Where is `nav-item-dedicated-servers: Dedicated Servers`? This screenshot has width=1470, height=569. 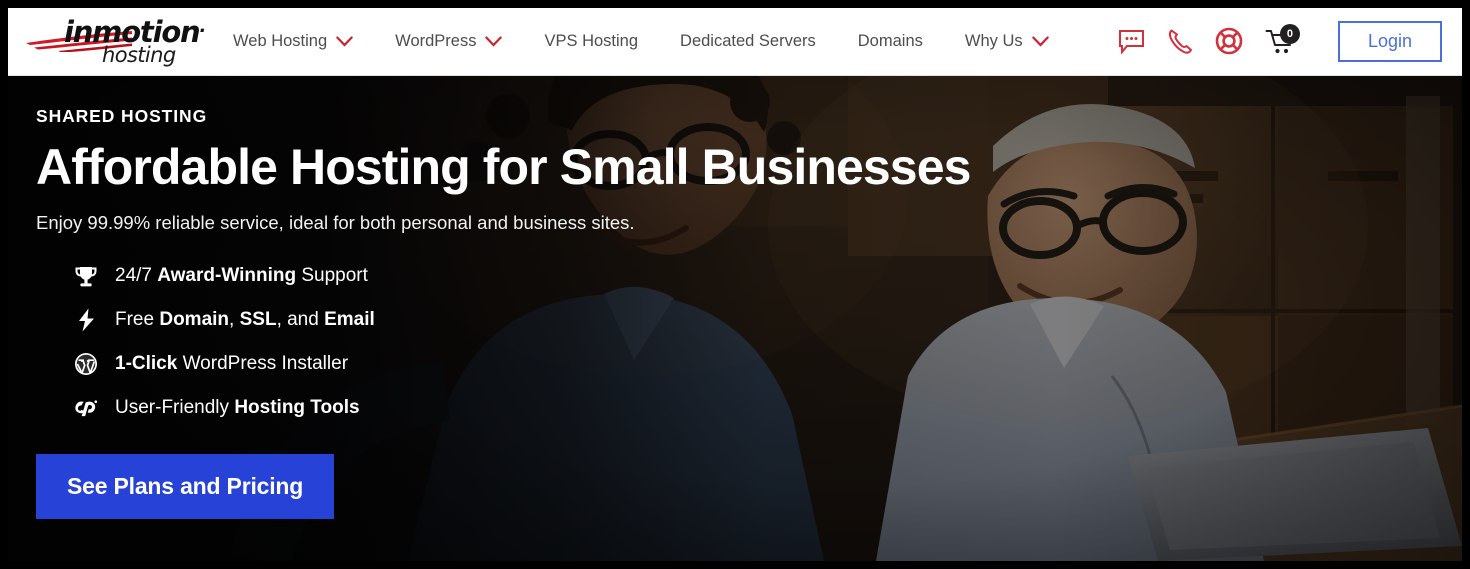 nav-item-dedicated-servers: Dedicated Servers is located at coordinates (748, 41).